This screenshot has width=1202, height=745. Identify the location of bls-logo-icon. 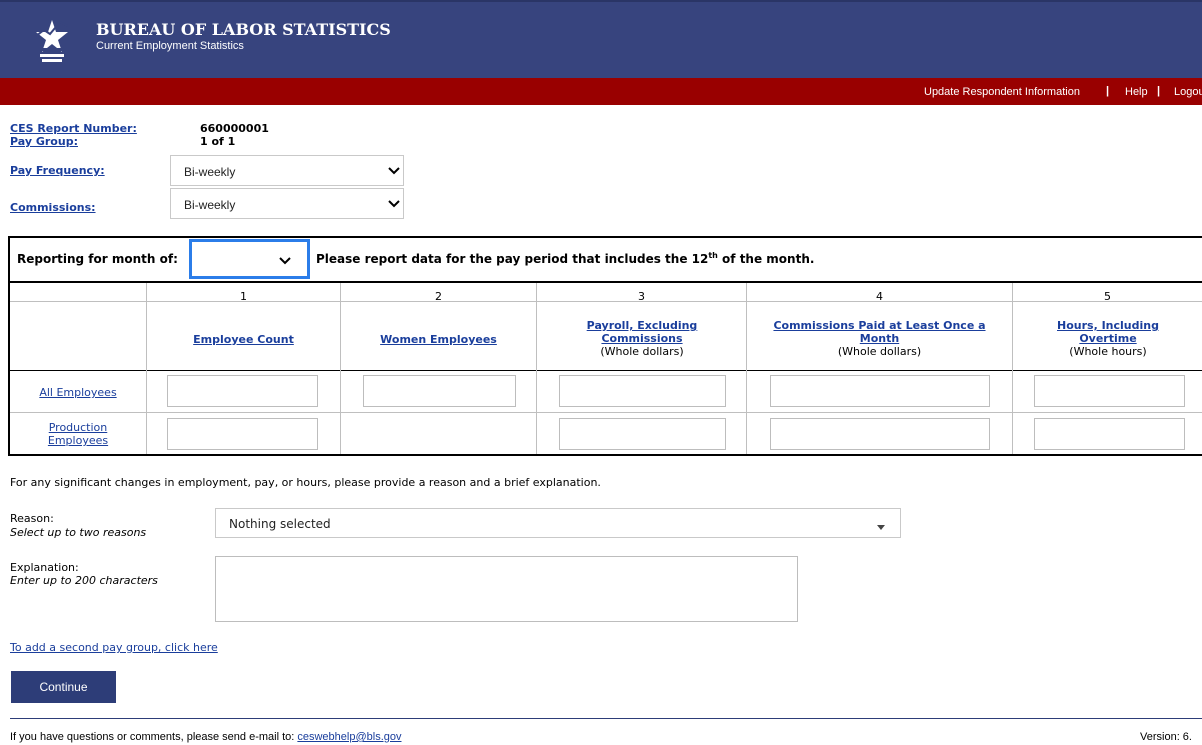
(52, 39).